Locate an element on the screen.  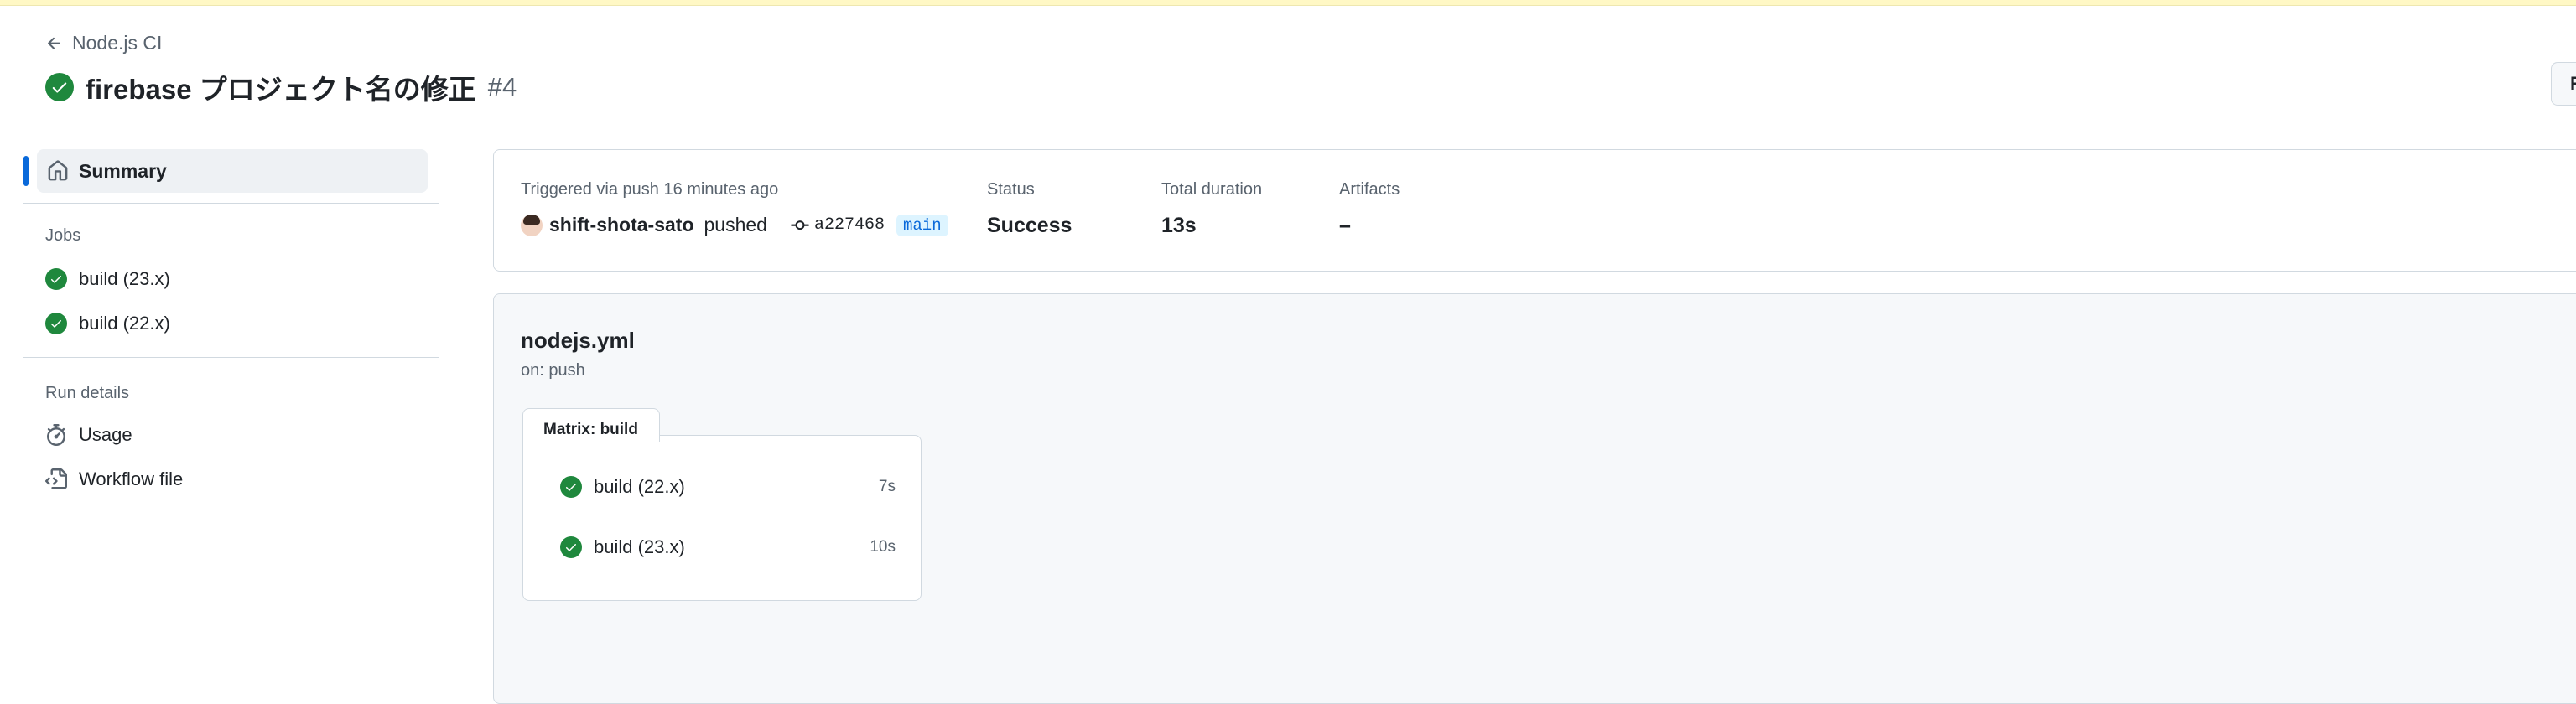
file-code-icon is located at coordinates (56, 478).